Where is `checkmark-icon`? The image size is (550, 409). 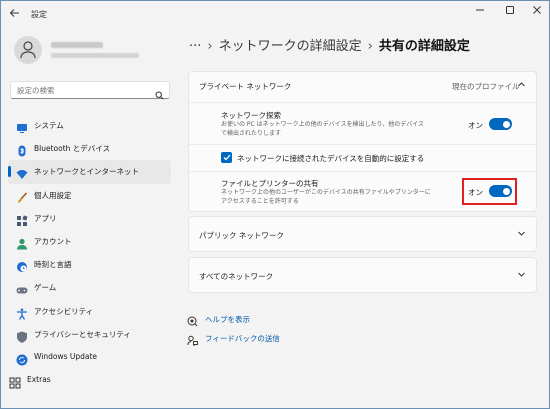 checkmark-icon is located at coordinates (226, 157).